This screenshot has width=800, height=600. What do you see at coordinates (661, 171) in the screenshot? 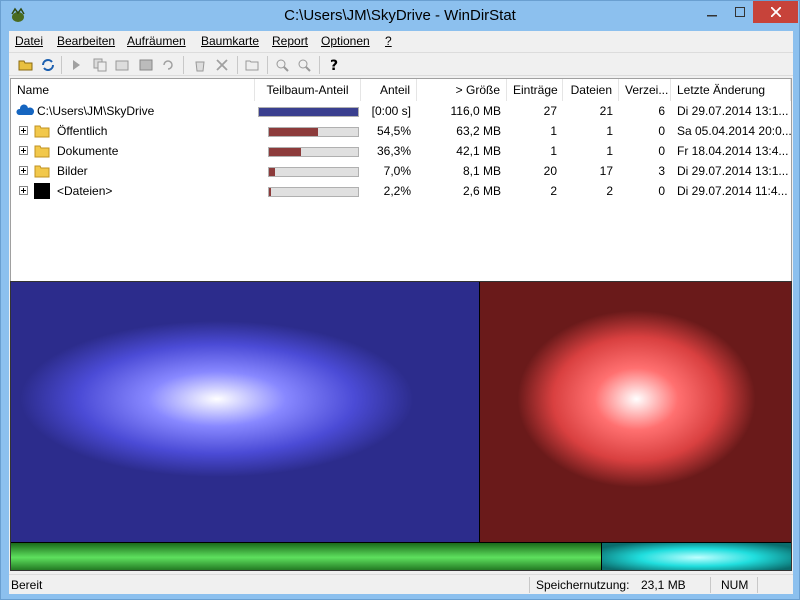
I see `row-dirs: 3` at bounding box center [661, 171].